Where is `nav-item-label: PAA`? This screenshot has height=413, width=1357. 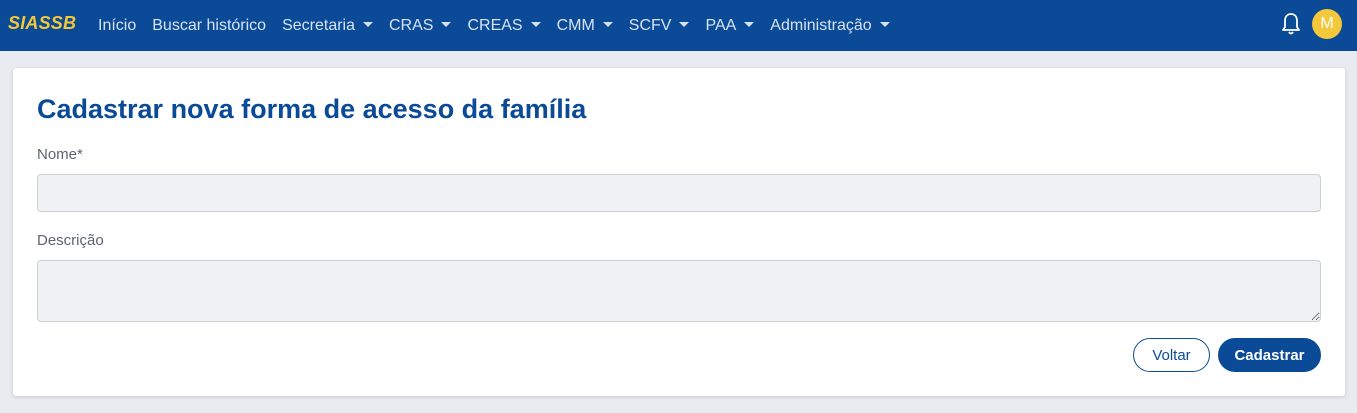
nav-item-label: PAA is located at coordinates (721, 25).